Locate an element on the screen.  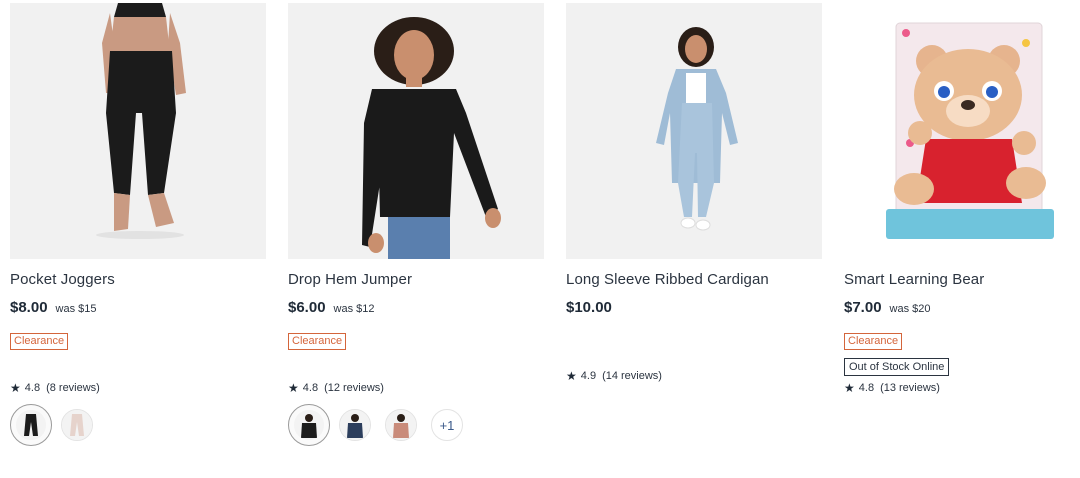
rating-value: 4.9 is located at coordinates (588, 376).